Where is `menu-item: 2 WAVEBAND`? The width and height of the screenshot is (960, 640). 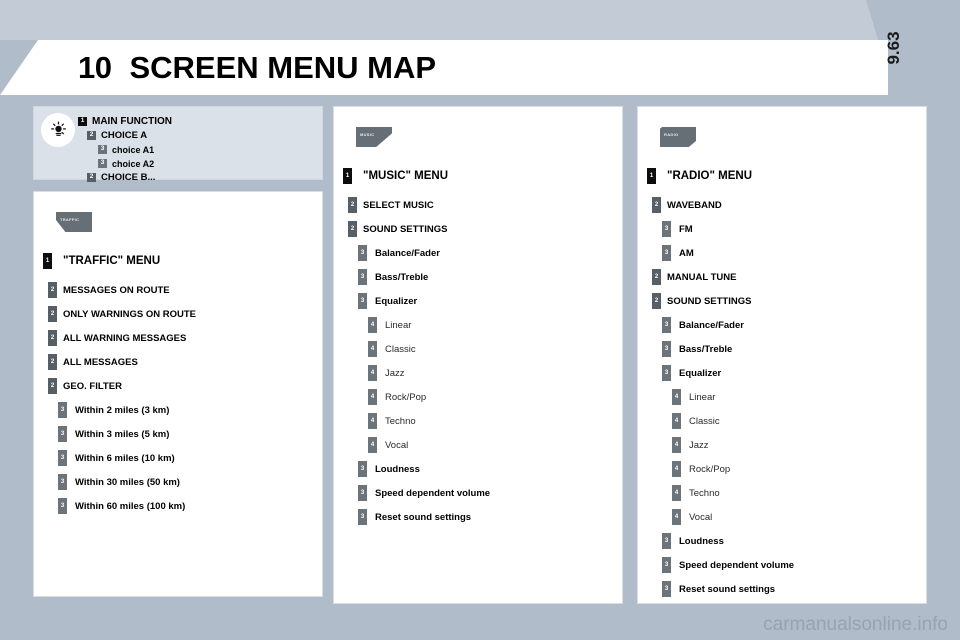
menu-item: 2 WAVEBAND is located at coordinates (782, 205).